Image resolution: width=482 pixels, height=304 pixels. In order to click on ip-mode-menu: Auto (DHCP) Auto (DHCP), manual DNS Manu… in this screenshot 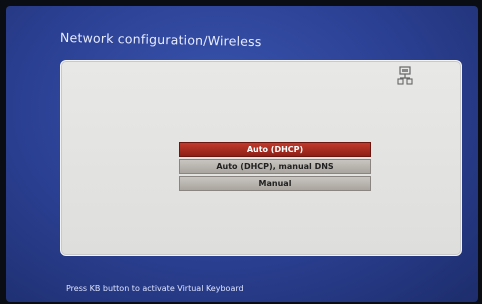, I will do `click(275, 167)`.